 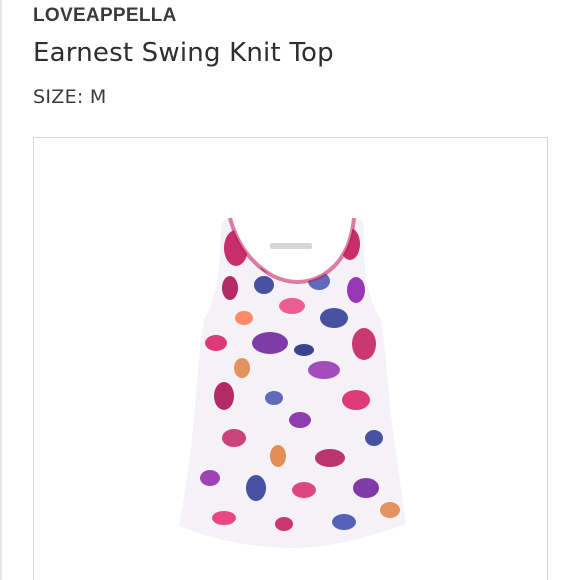 I want to click on brand-name: LOVEAPPELLA, so click(x=105, y=16).